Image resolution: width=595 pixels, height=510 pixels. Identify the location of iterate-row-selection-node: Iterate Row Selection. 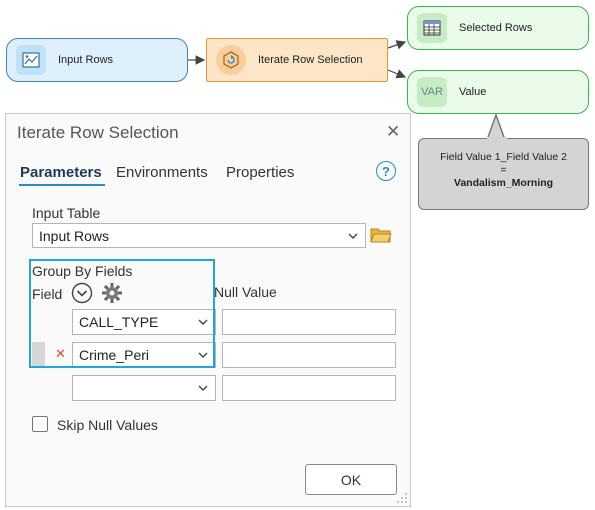
(297, 60).